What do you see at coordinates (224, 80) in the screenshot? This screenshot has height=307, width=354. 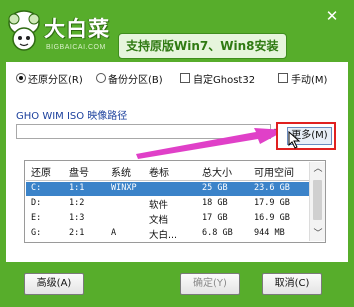 I see `custom-ghost-label: 自定Ghost32` at bounding box center [224, 80].